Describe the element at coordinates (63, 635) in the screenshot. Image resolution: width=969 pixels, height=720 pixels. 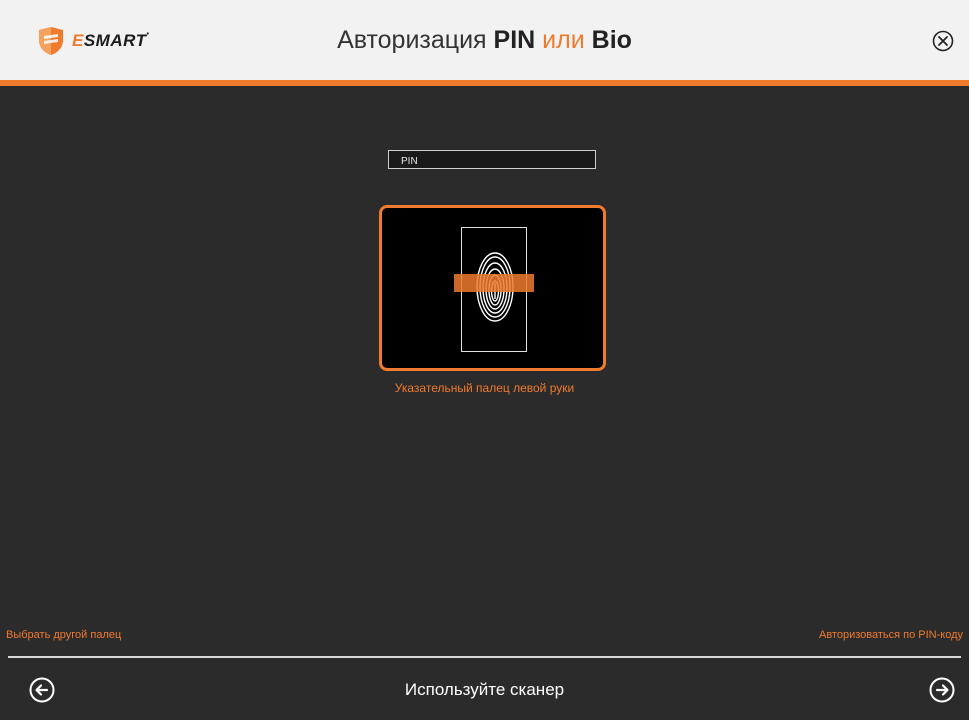
I see `choose-other-finger-link: Выбрать другой палец` at that location.